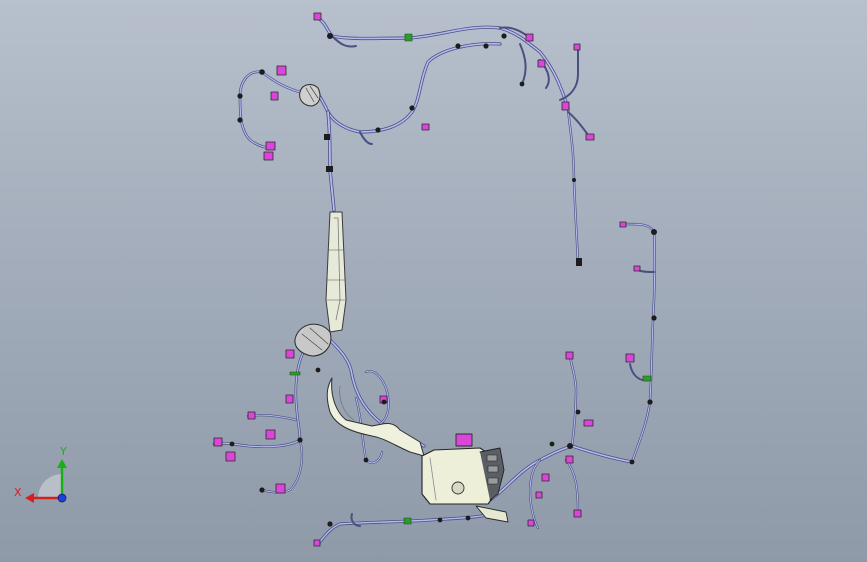 The width and height of the screenshot is (867, 562). Describe the element at coordinates (40, 474) in the screenshot. I see `coordinate-triad-icon: Y X` at that location.